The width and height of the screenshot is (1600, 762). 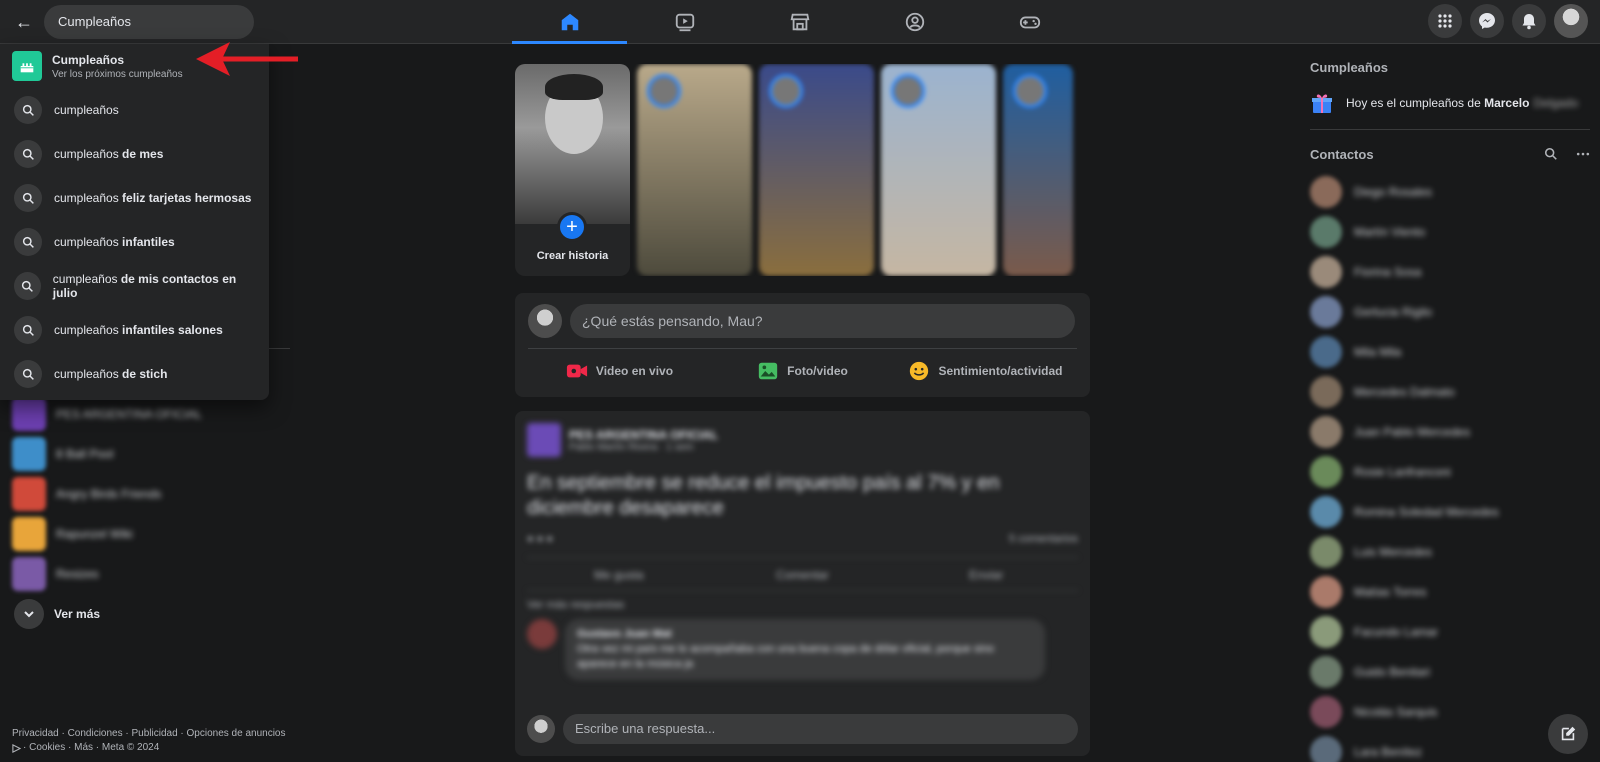 I want to click on new-message-button, so click(x=1568, y=734).